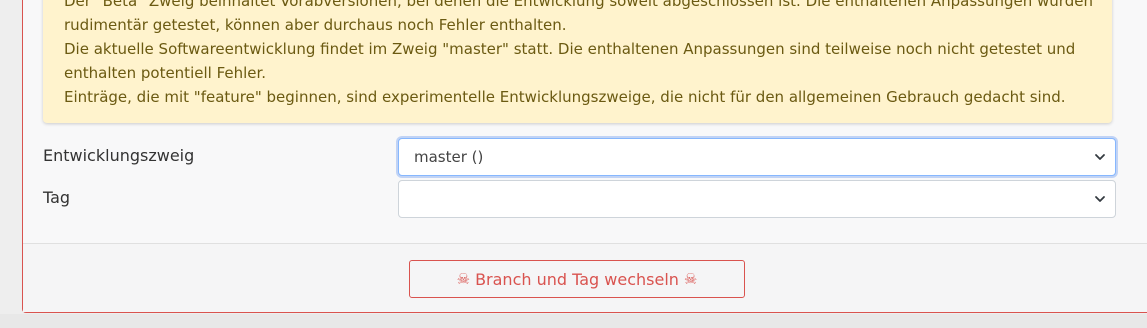 The image size is (1147, 328). Describe the element at coordinates (57, 197) in the screenshot. I see `tag-label: Tag` at that location.